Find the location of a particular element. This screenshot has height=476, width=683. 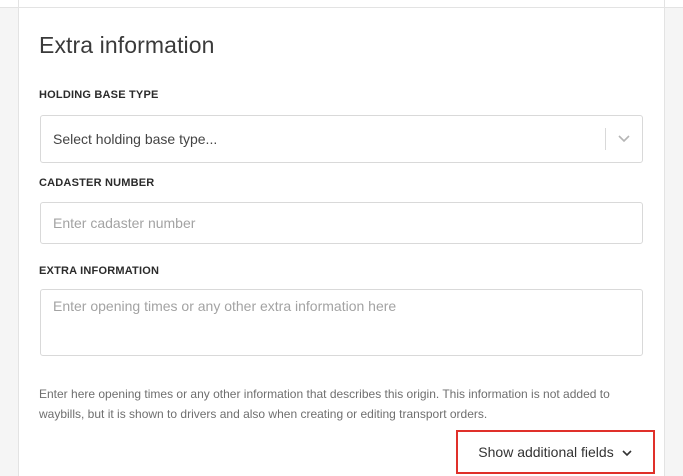

cadaster-number-label: CADASTER NUMBER is located at coordinates (97, 183).